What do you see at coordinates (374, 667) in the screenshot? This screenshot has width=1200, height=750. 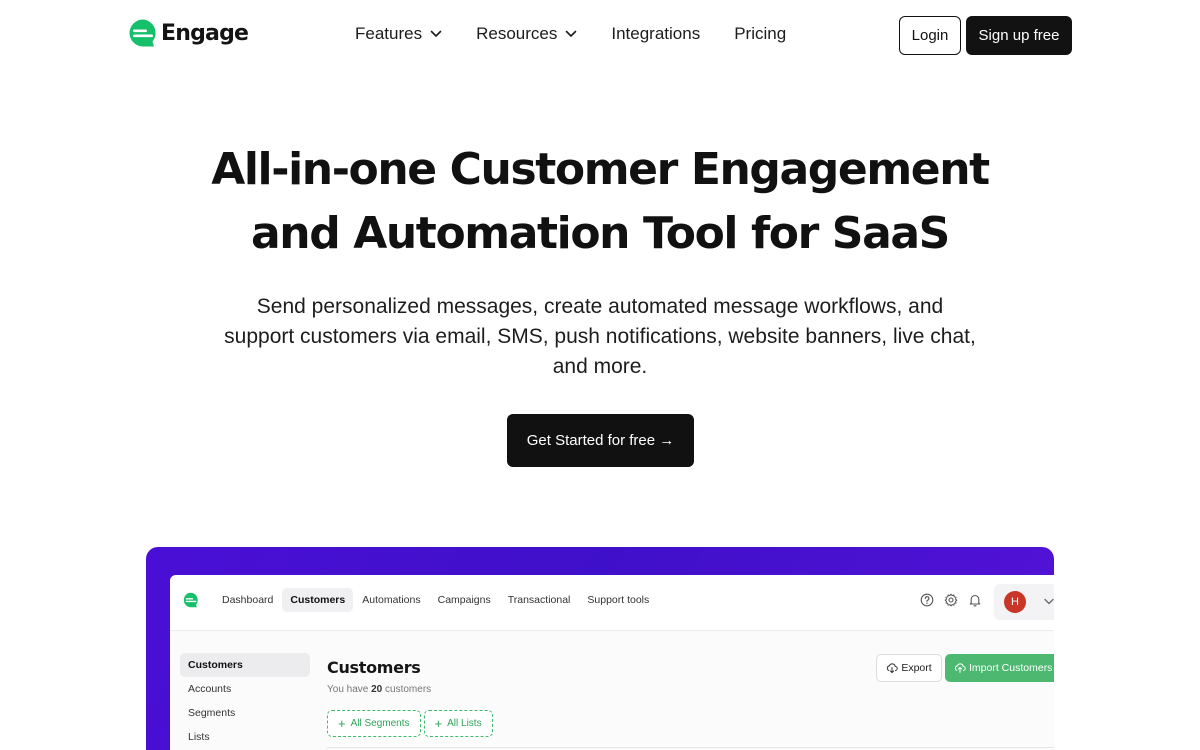 I see `page-title: Customers` at bounding box center [374, 667].